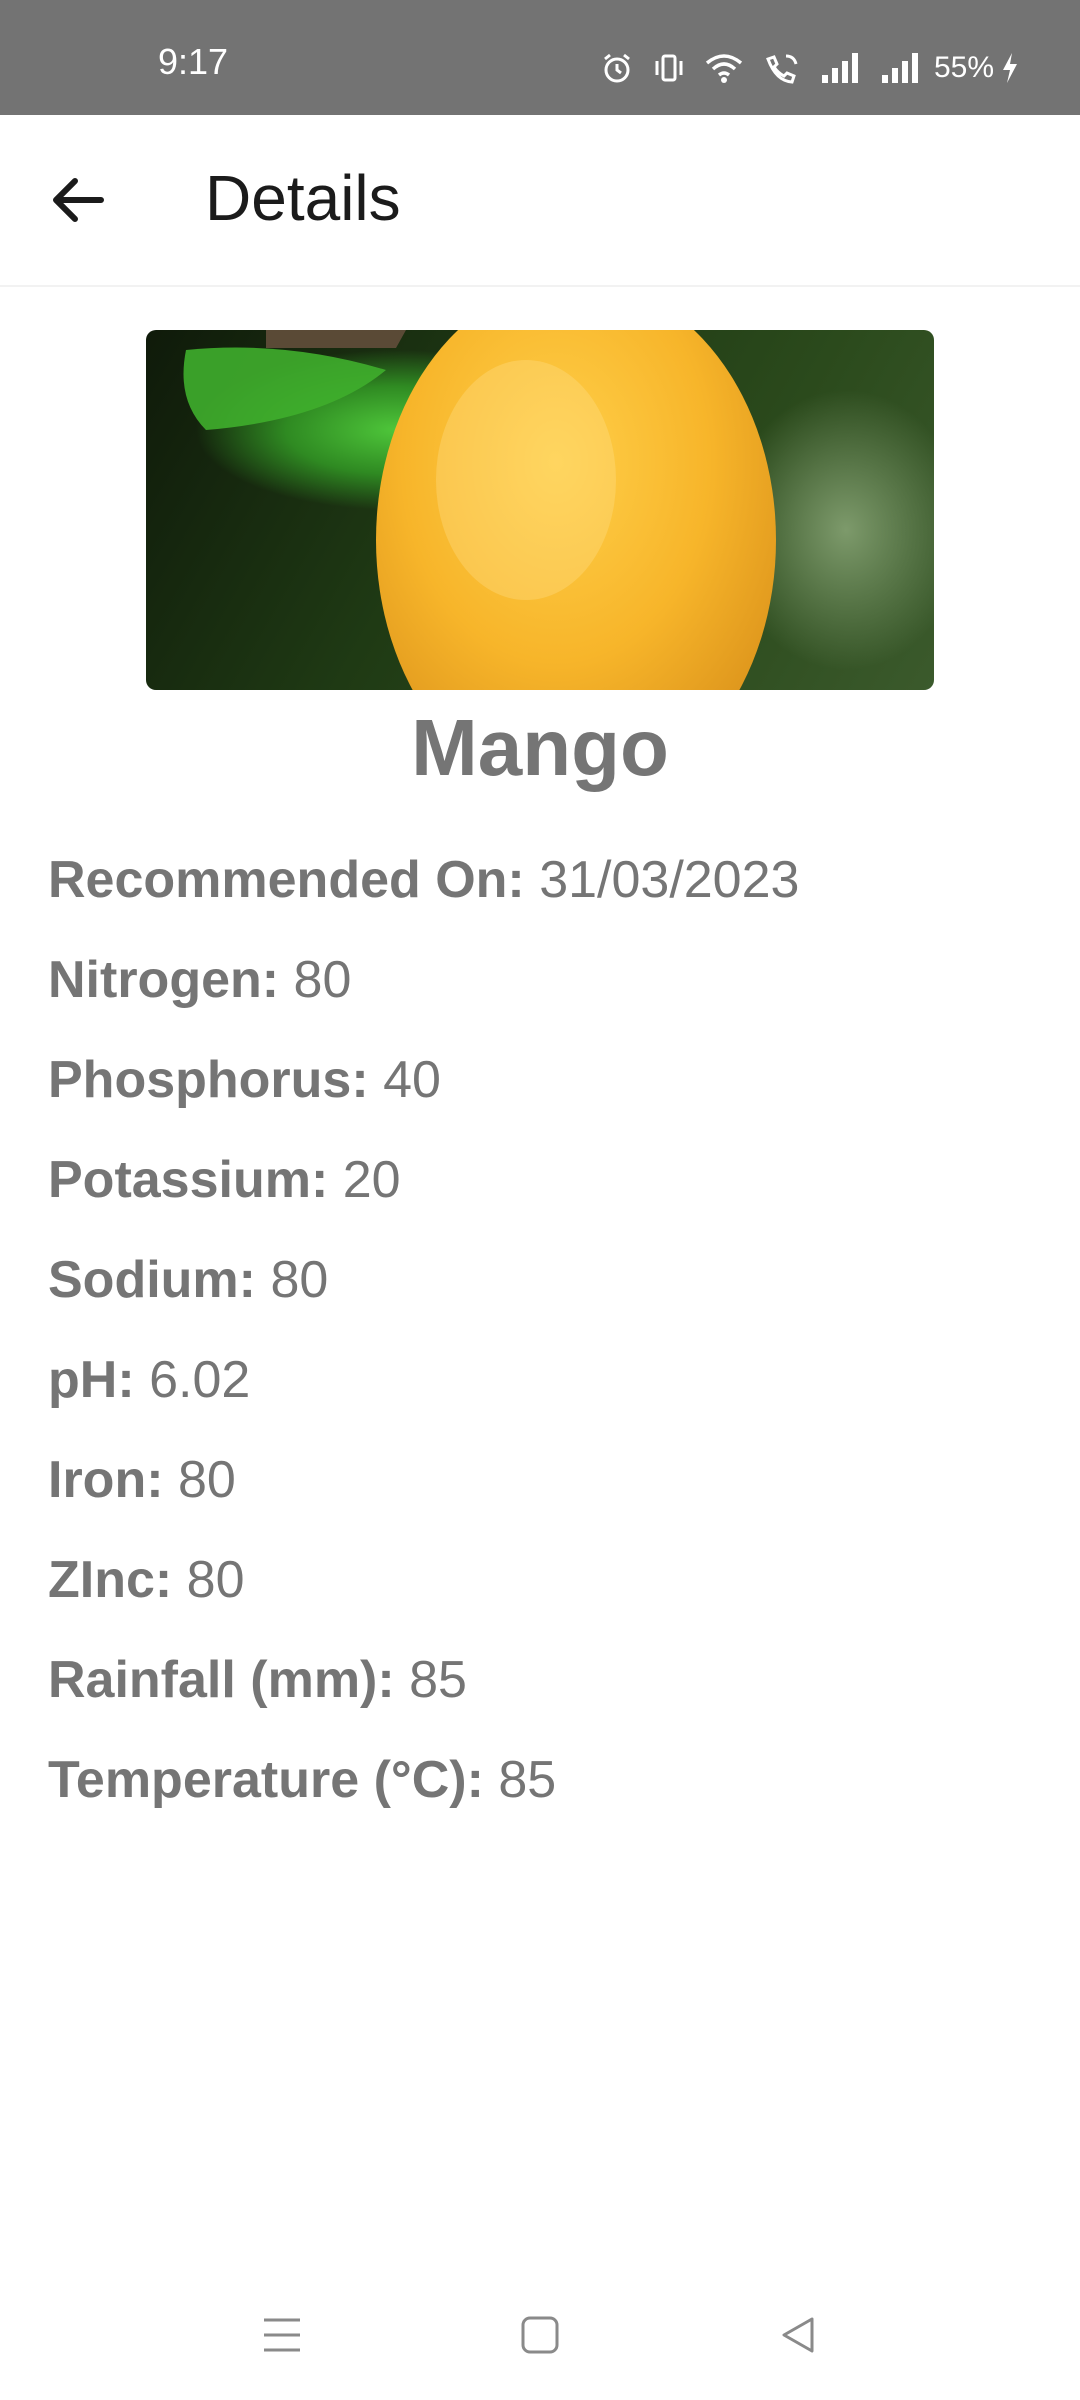 The width and height of the screenshot is (1080, 2400). Describe the element at coordinates (221, 1680) in the screenshot. I see `detail-label: Rainfall (mm):` at that location.